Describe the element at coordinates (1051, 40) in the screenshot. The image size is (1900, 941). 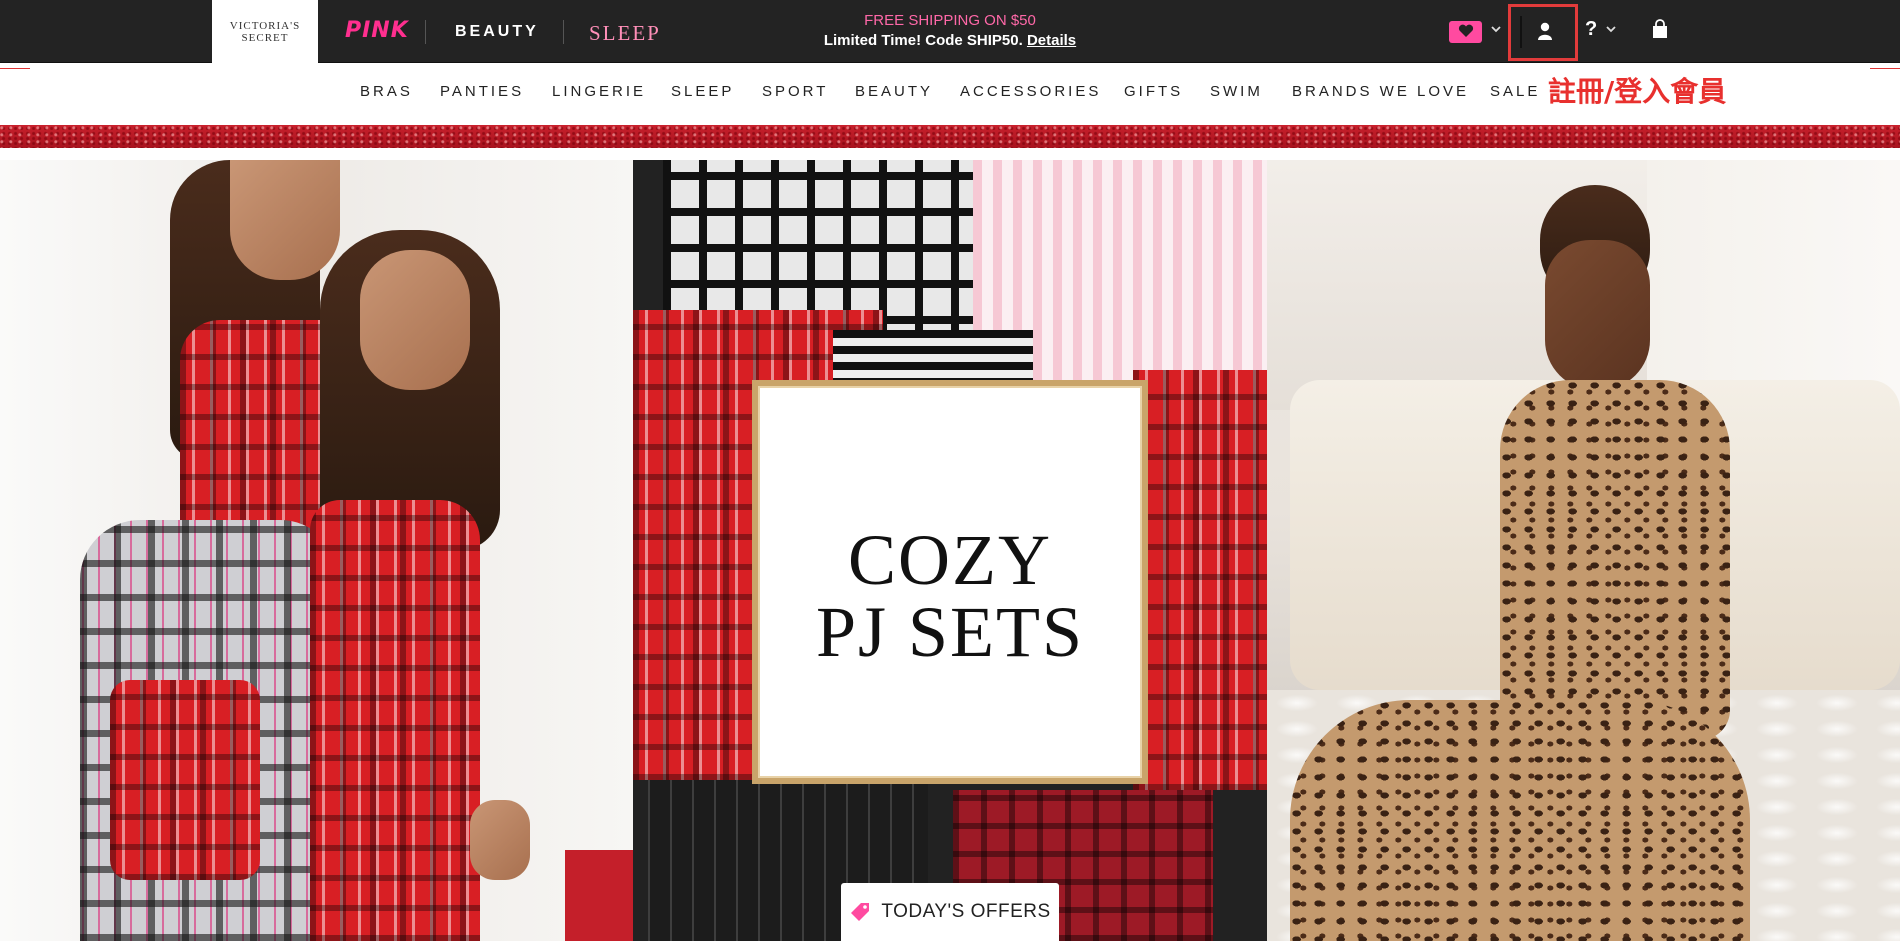
I see `promo-details-link: Details` at that location.